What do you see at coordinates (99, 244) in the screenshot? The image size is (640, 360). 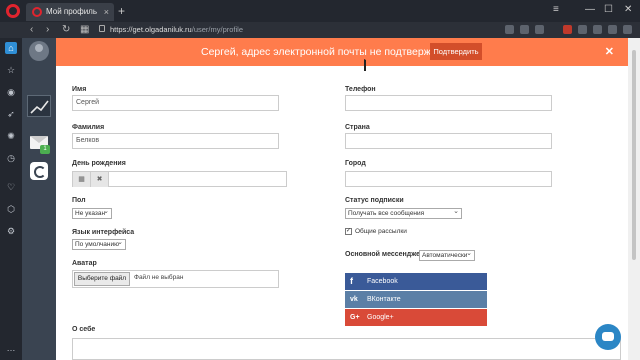 I see `language-select: По умолчанию` at bounding box center [99, 244].